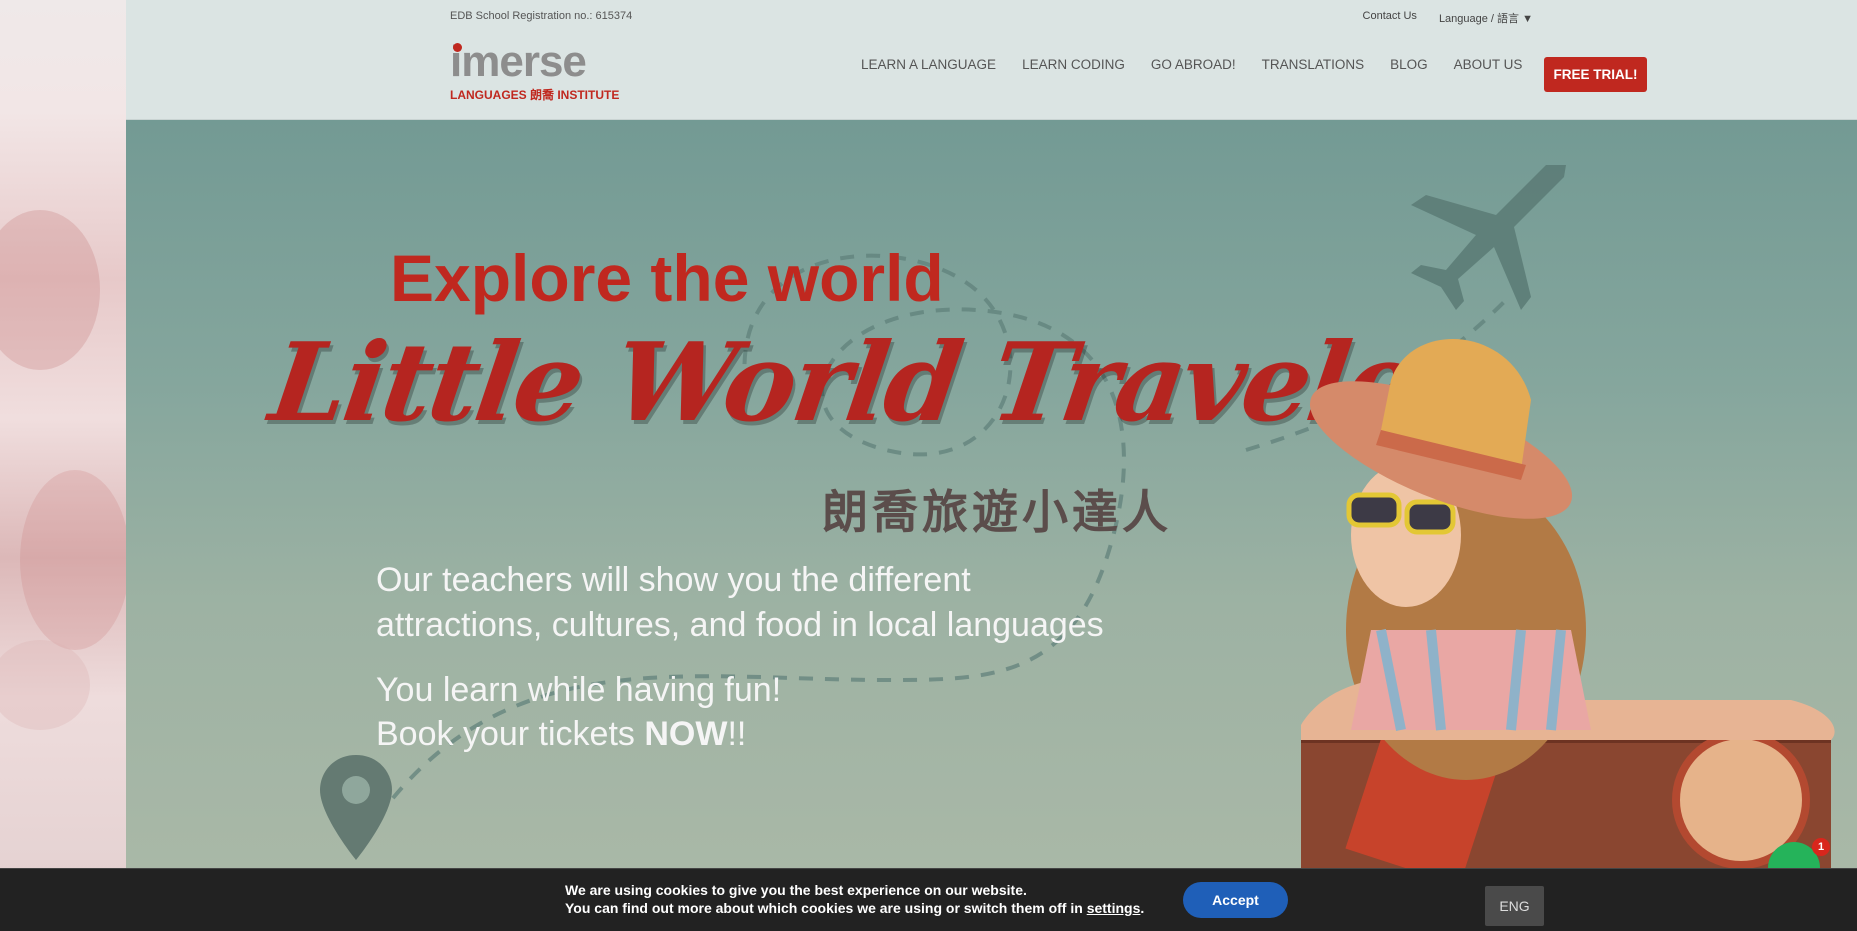  I want to click on top-links: Contact Us Language / 語言 ▼, so click(1448, 18).